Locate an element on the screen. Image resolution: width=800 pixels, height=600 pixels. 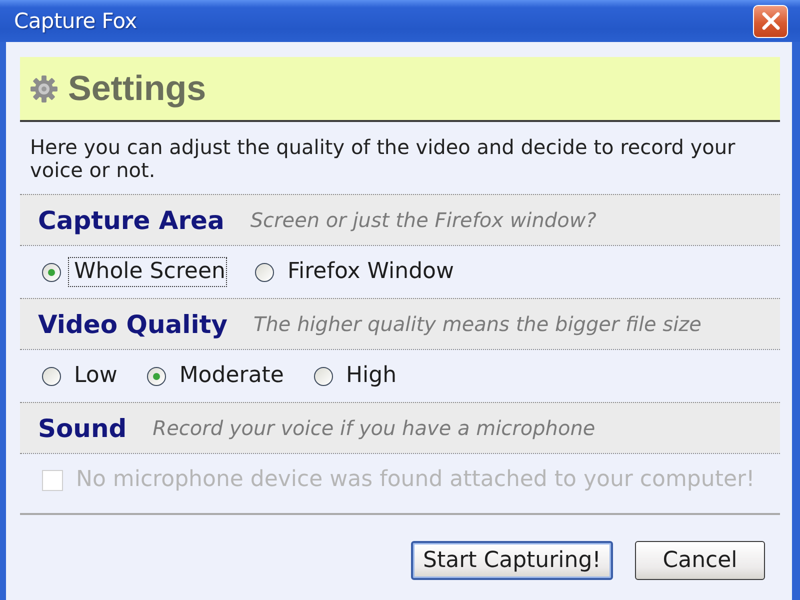
window-title: Capture Fox is located at coordinates (75, 21).